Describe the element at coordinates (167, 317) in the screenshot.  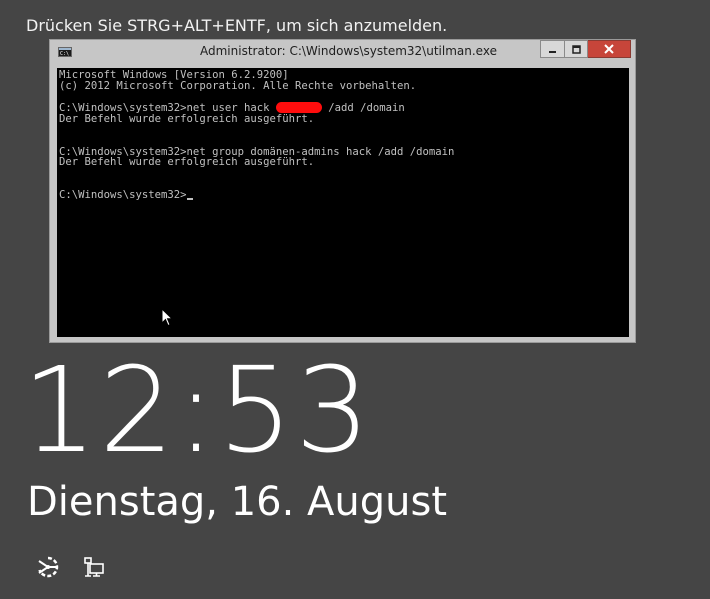
I see `mouse-pointer-icon` at that location.